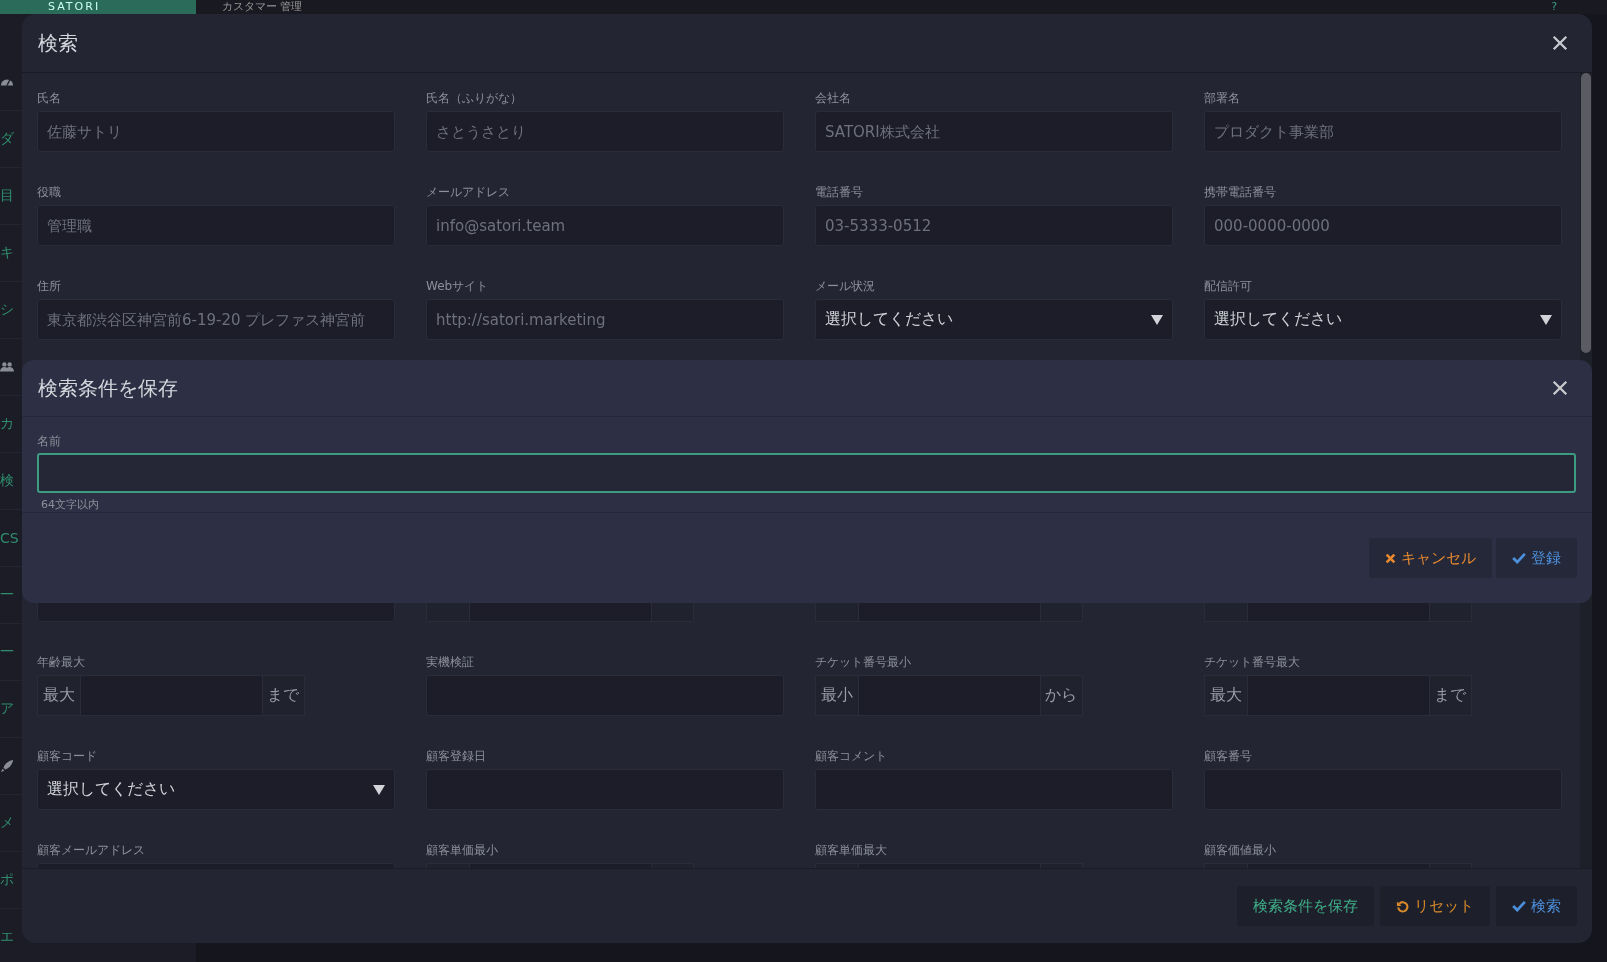 Image resolution: width=1607 pixels, height=962 pixels. What do you see at coordinates (851, 756) in the screenshot?
I see `field-label: 顧客コメント` at bounding box center [851, 756].